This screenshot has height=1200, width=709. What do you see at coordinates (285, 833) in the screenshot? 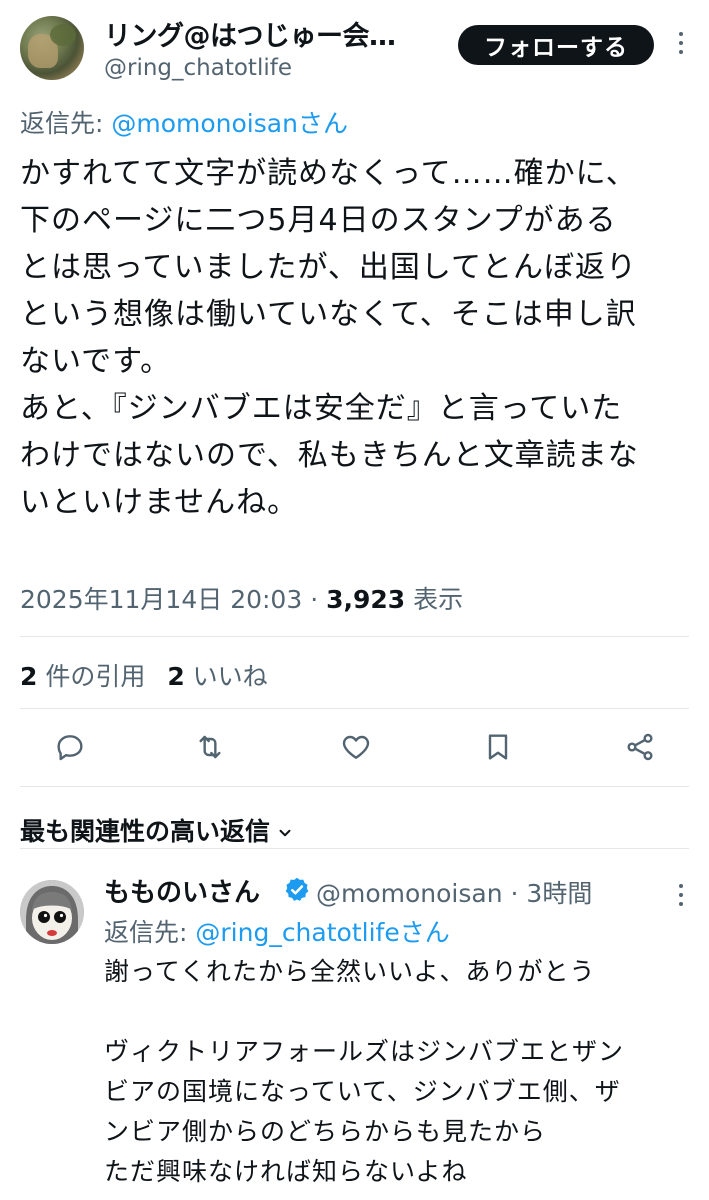
I see `chevron-down-icon` at bounding box center [285, 833].